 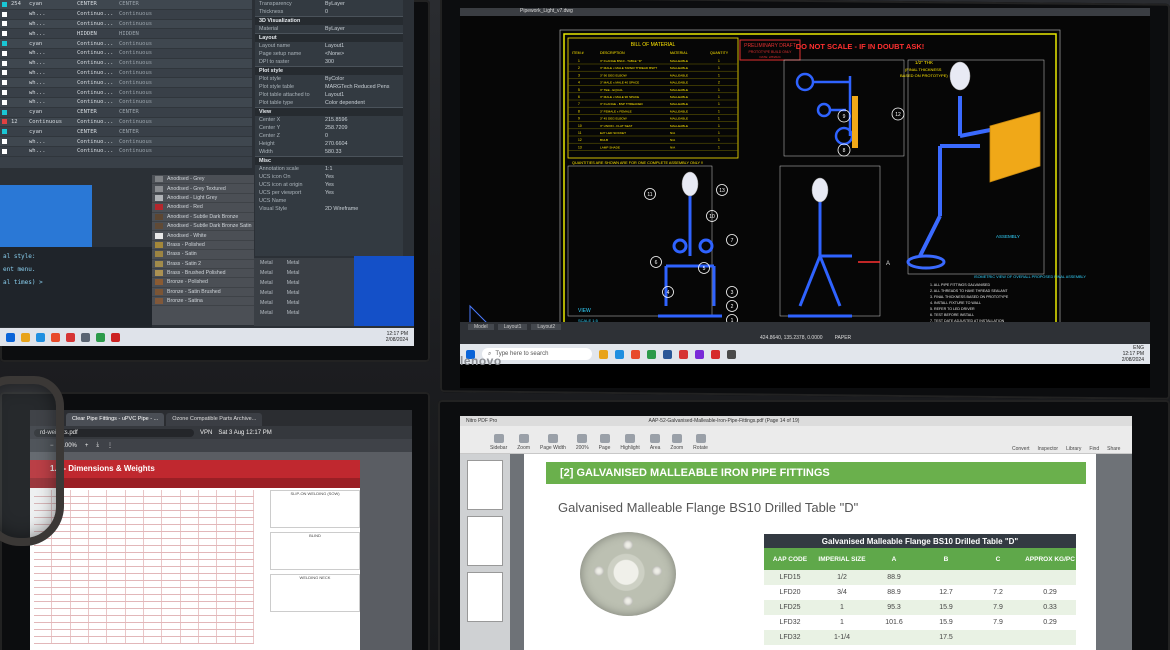 I want to click on layout-tabs: Model Layout1 Layout2, so click(x=805, y=327).